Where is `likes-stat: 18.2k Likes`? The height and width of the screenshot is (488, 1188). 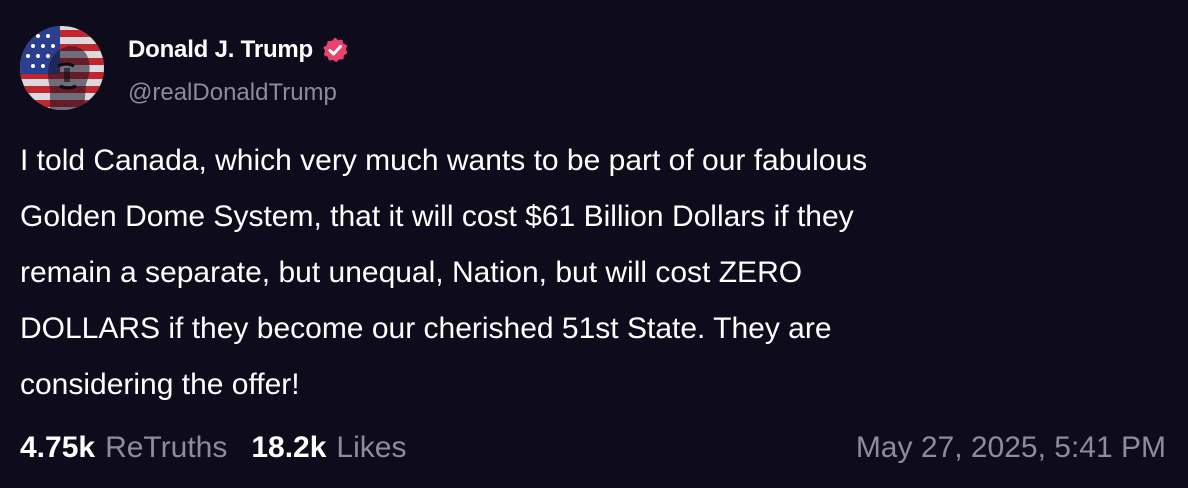
likes-stat: 18.2k Likes is located at coordinates (328, 448).